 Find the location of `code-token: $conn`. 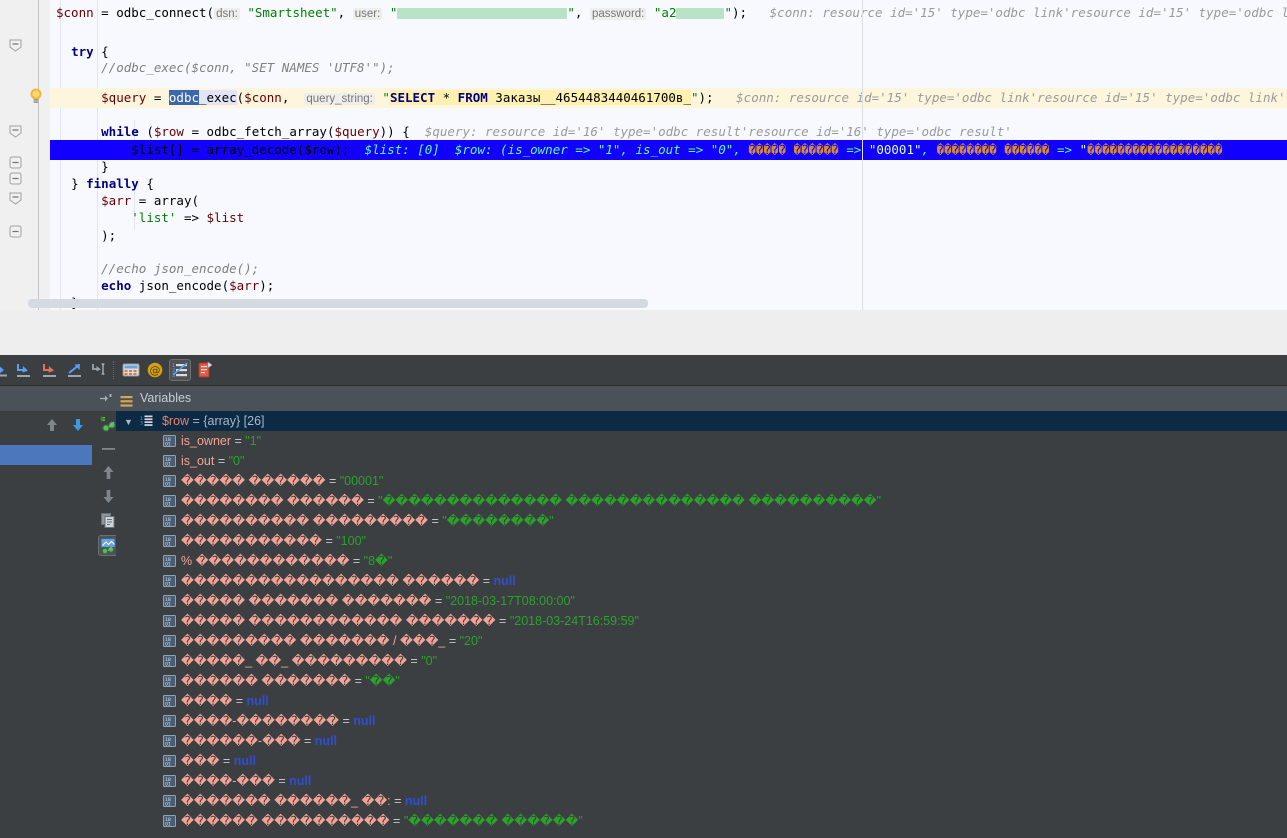

code-token: $conn is located at coordinates (75, 12).